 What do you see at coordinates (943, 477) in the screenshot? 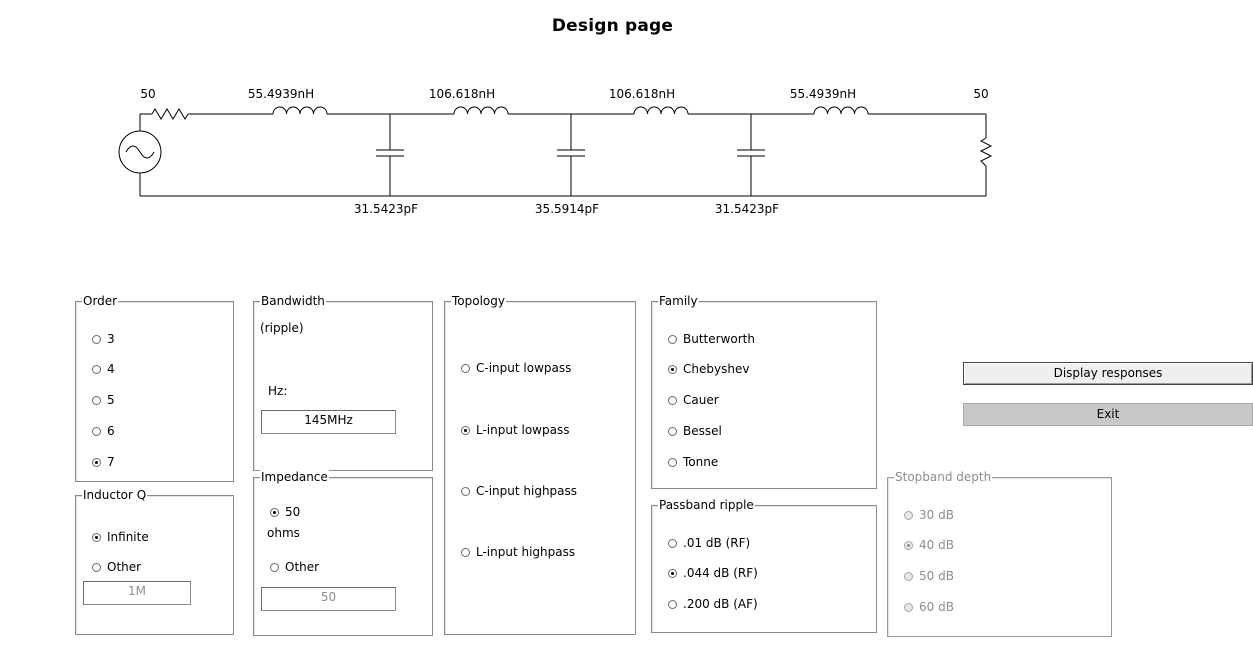
I see `stopband-depth-group-label: Stopband depth` at bounding box center [943, 477].